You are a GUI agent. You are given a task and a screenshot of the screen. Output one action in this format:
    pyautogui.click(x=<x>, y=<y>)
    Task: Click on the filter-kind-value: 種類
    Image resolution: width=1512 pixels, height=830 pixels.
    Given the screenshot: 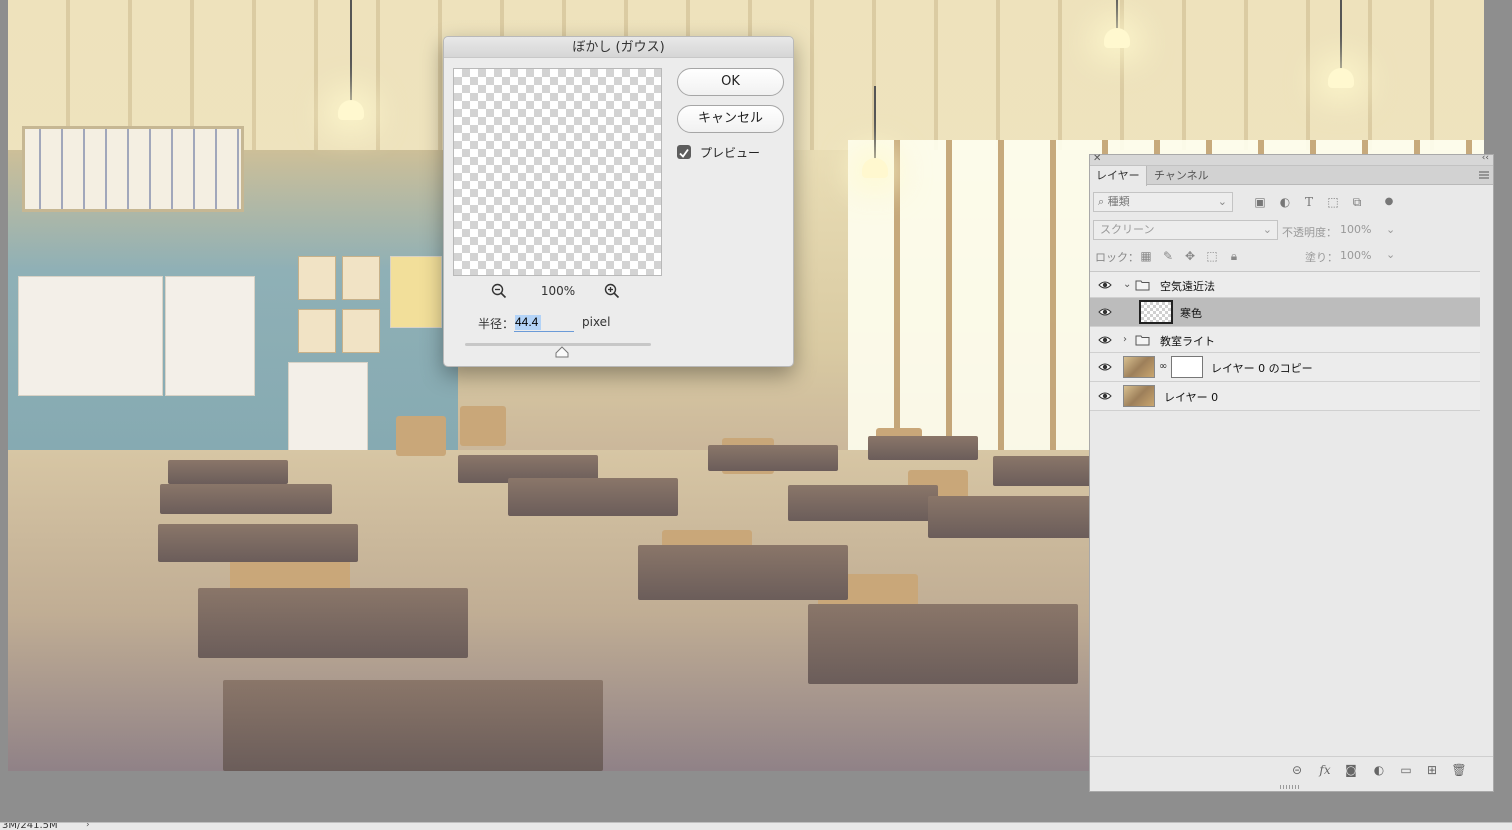 What is the action you would take?
    pyautogui.click(x=1118, y=201)
    